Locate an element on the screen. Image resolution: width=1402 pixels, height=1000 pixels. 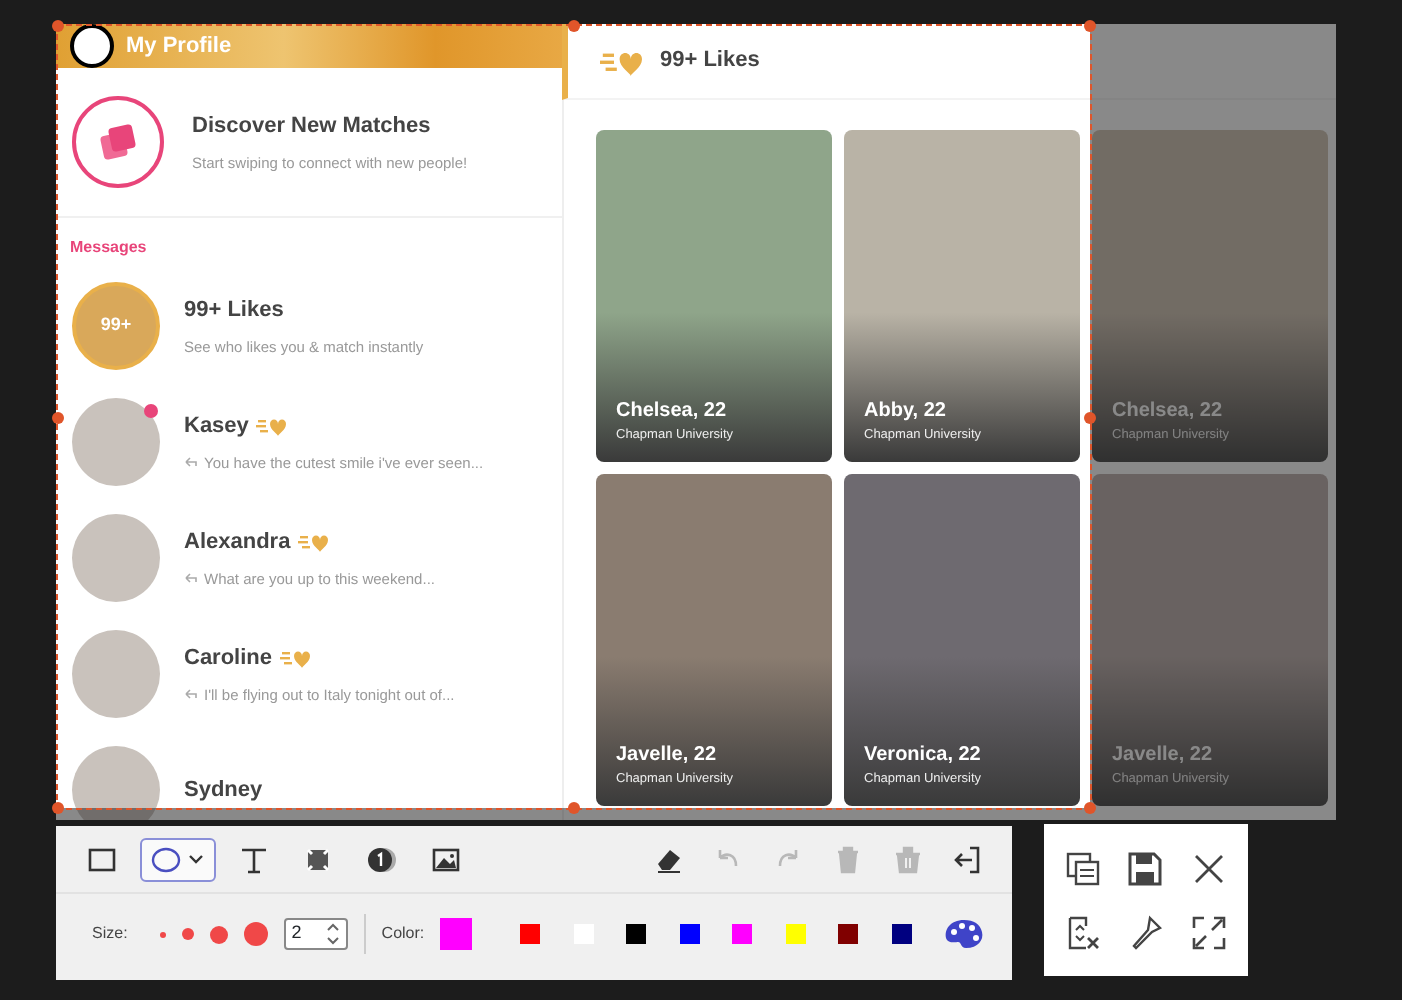
color-label: Color: is located at coordinates (403, 934).